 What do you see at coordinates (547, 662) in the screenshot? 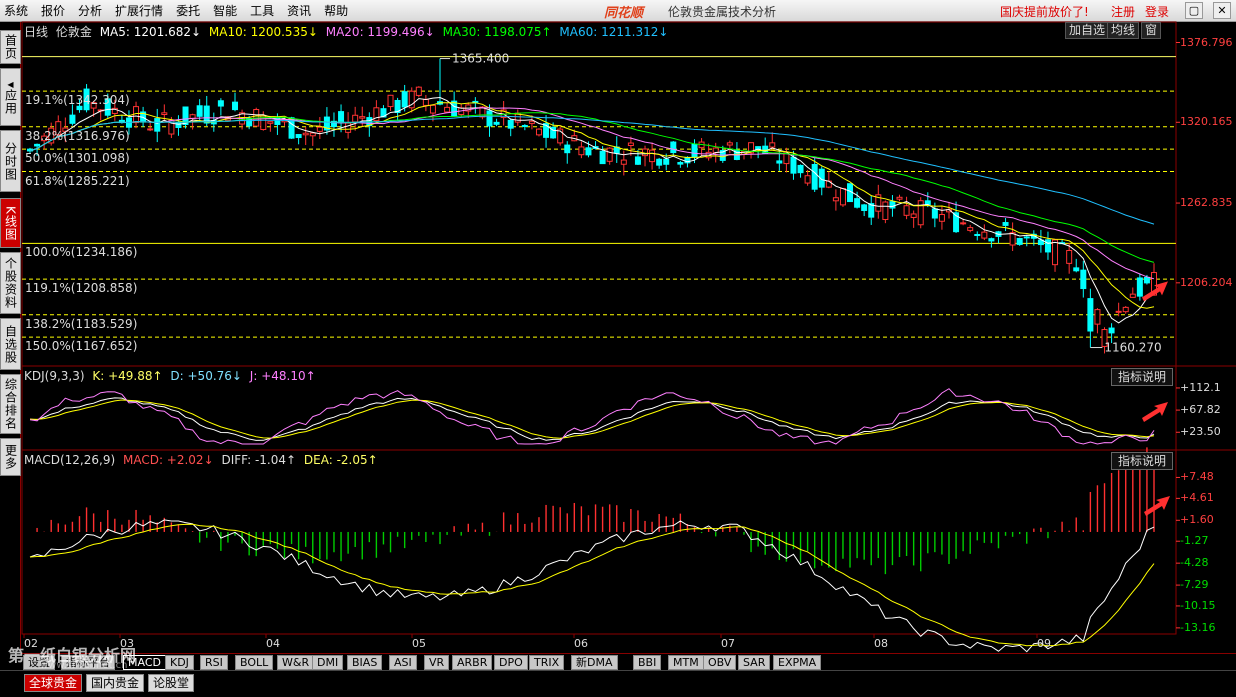
I see `indicator-tab: TRIX` at bounding box center [547, 662].